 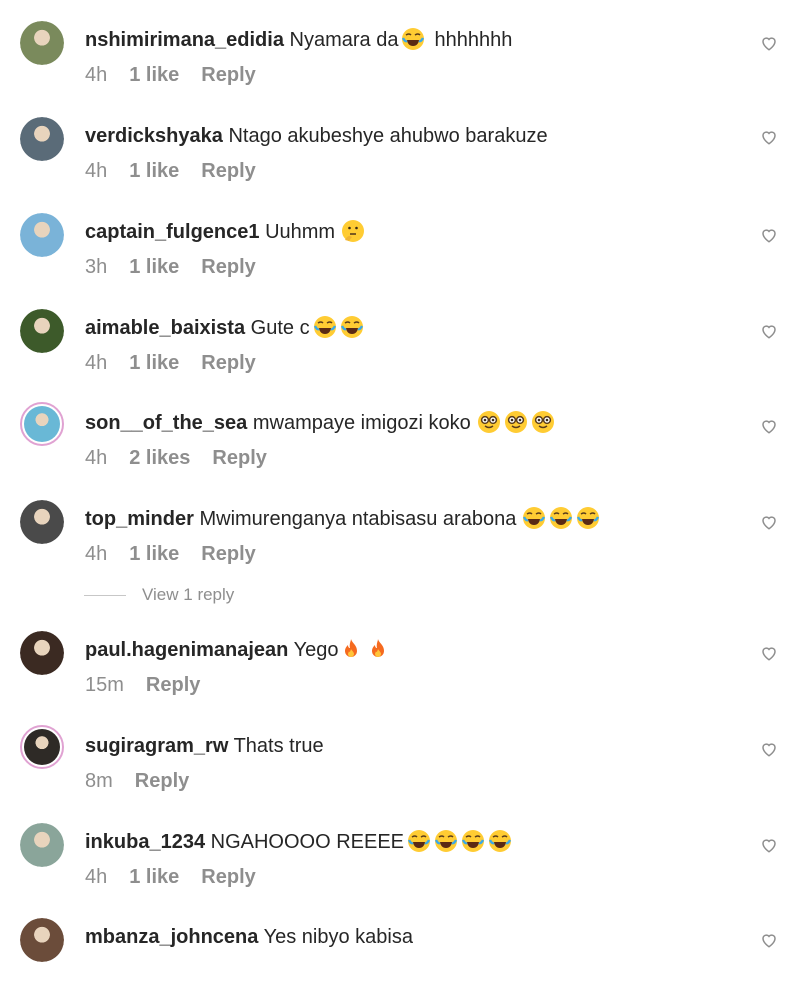 What do you see at coordinates (166, 423) in the screenshot?
I see `comment-username: son__of_the_sea` at bounding box center [166, 423].